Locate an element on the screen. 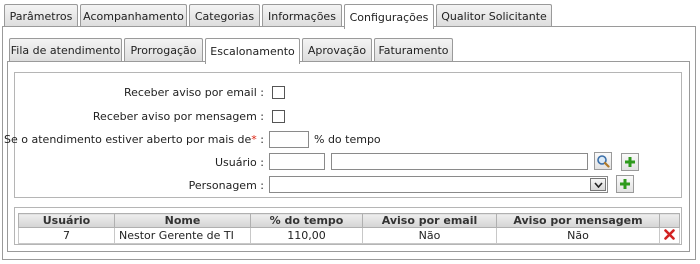  magnifier-icon is located at coordinates (603, 161).